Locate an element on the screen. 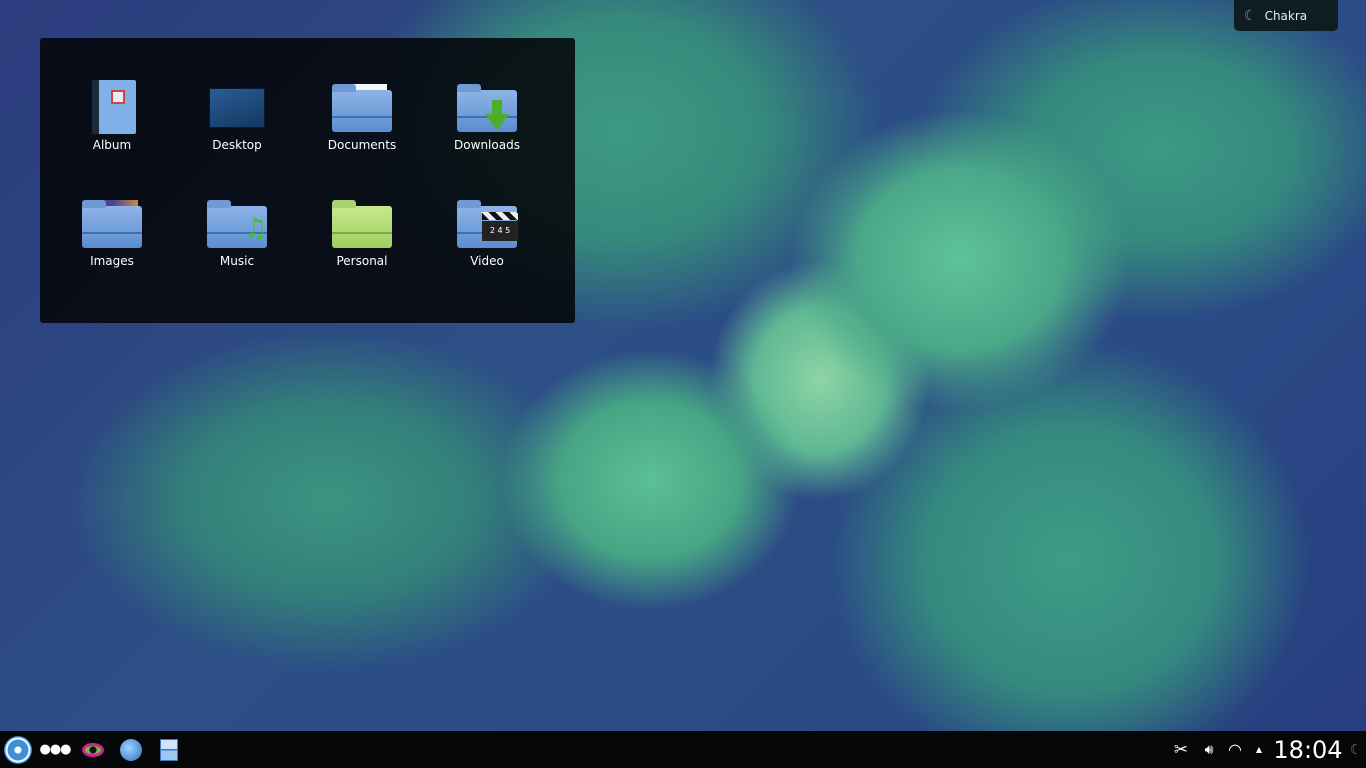 The image size is (1366, 768). folder-personal-icon is located at coordinates (362, 222).